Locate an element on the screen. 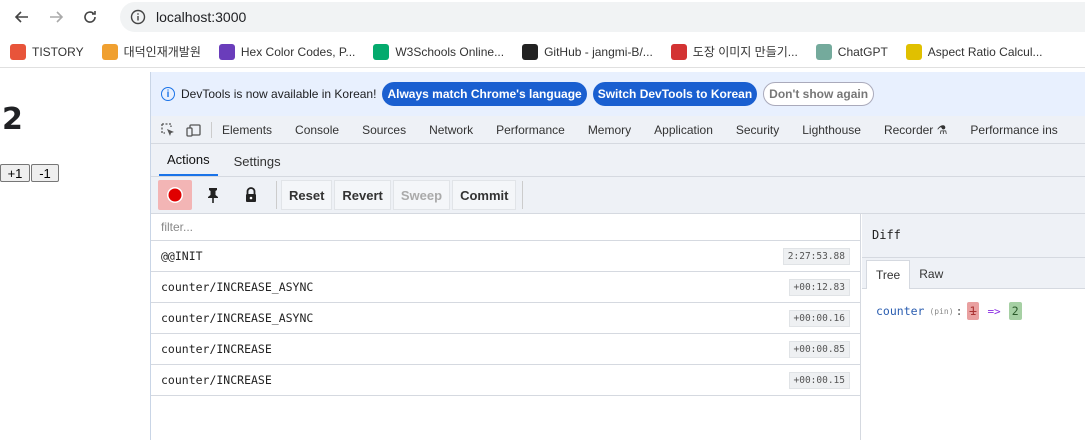  inspect-element-icon is located at coordinates (168, 130).